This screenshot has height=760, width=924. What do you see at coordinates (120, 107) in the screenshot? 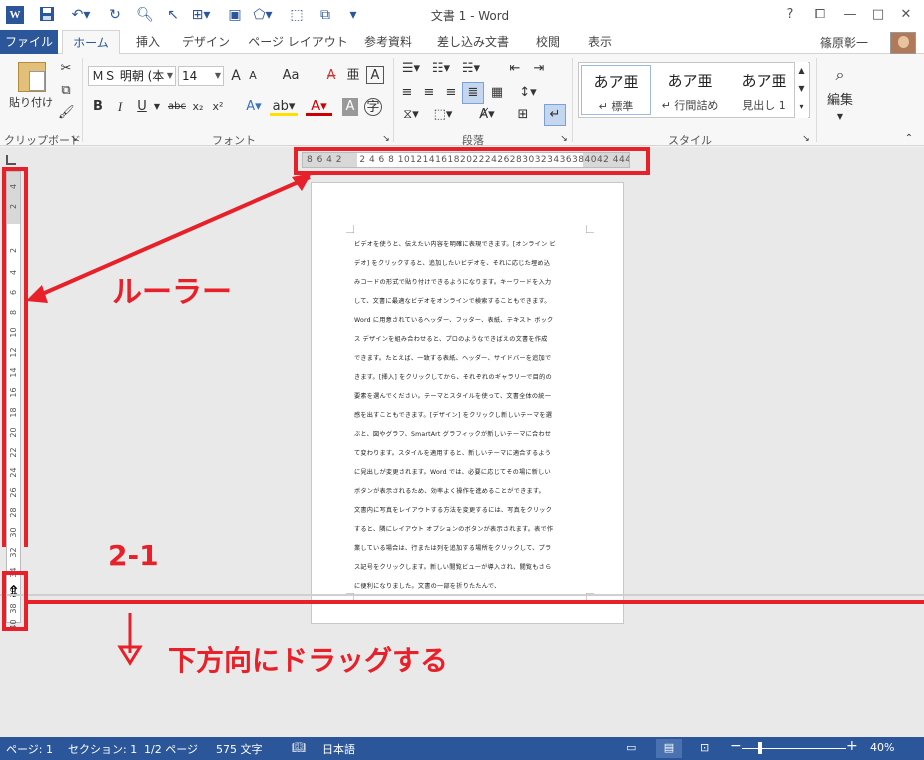
I see `italic-button: I` at bounding box center [120, 107].